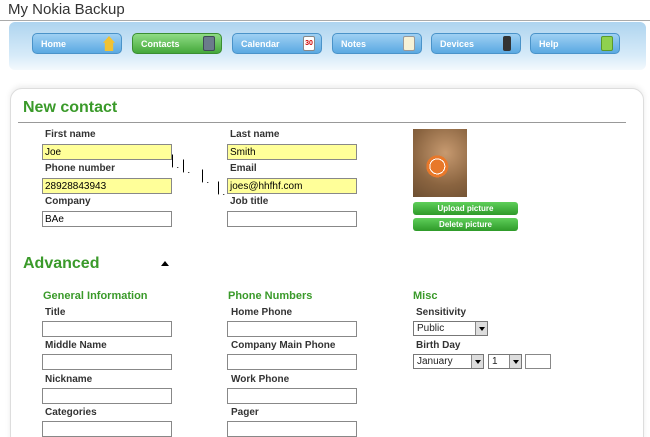  I want to click on birth-day-select: 1, so click(505, 361).